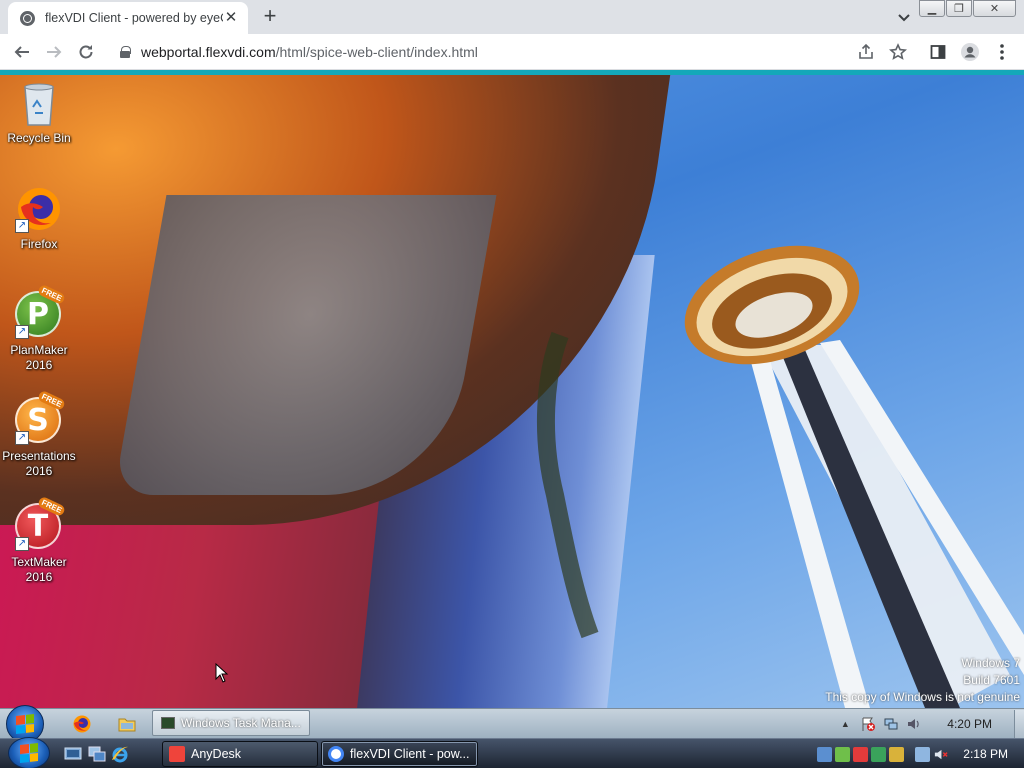  Describe the element at coordinates (54, 52) in the screenshot. I see `forward-icon` at that location.